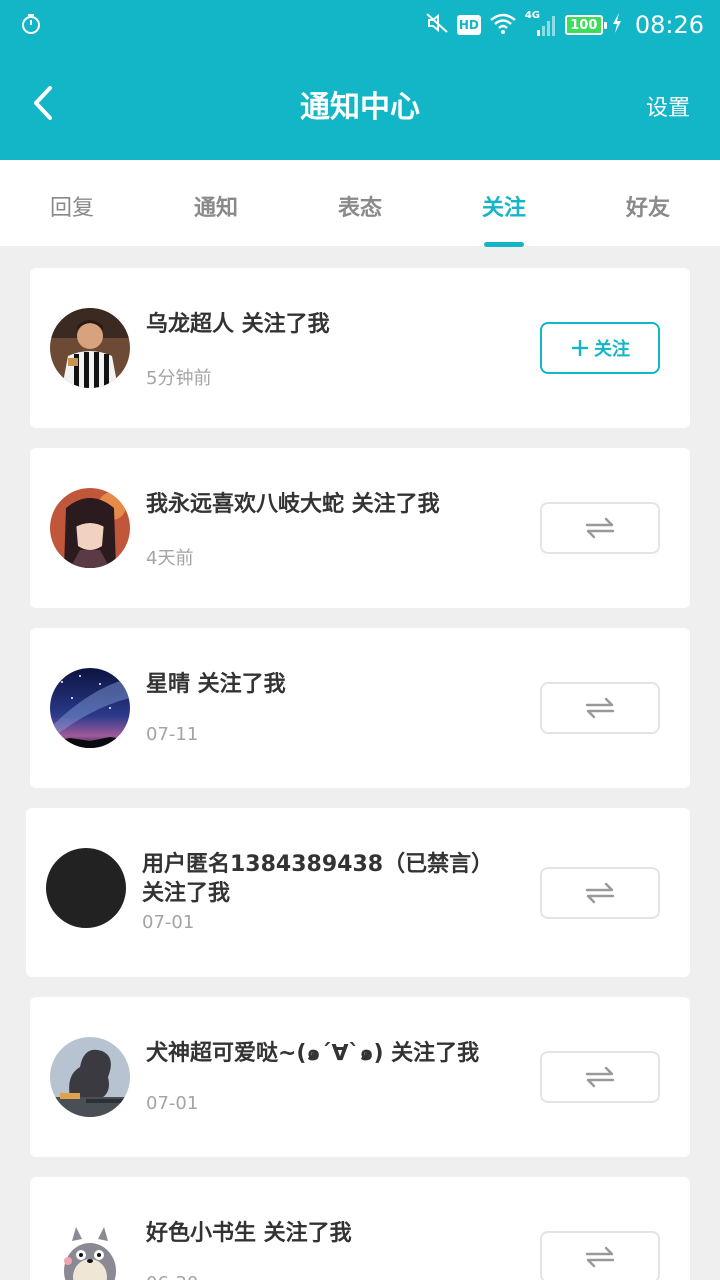 The image size is (720, 1280). I want to click on notification-time: 06-30, so click(172, 1276).